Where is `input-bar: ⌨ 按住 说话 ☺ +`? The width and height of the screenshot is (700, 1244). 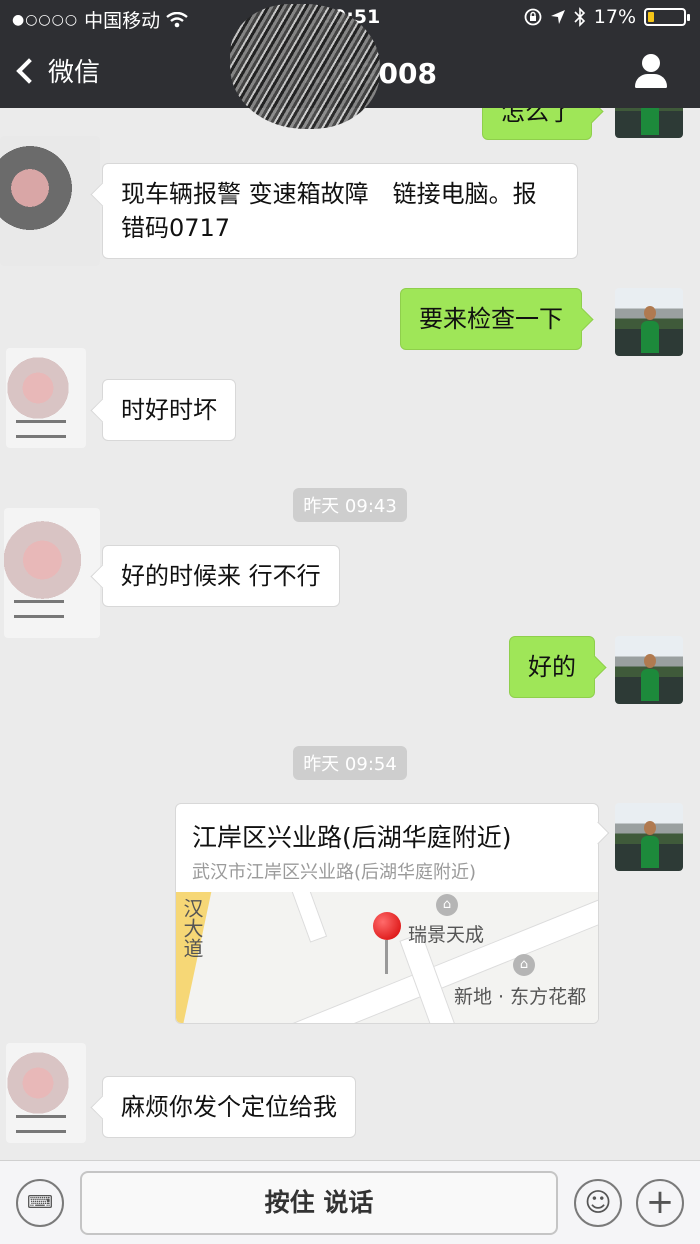 input-bar: ⌨ 按住 说话 ☺ + is located at coordinates (350, 1202).